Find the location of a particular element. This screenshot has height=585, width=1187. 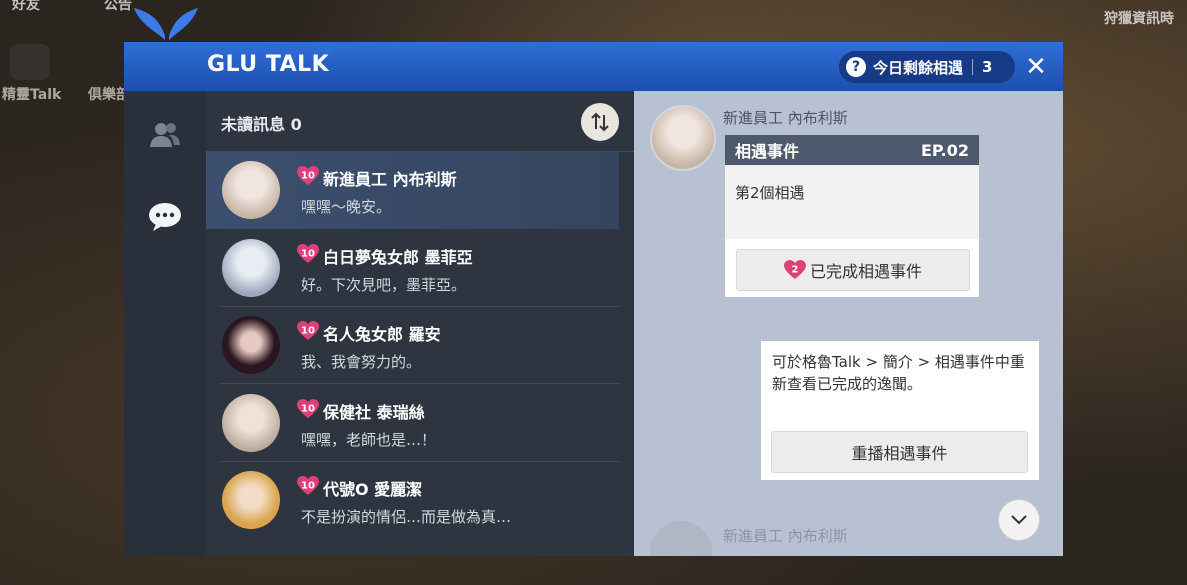

chat-tab is located at coordinates (165, 217).